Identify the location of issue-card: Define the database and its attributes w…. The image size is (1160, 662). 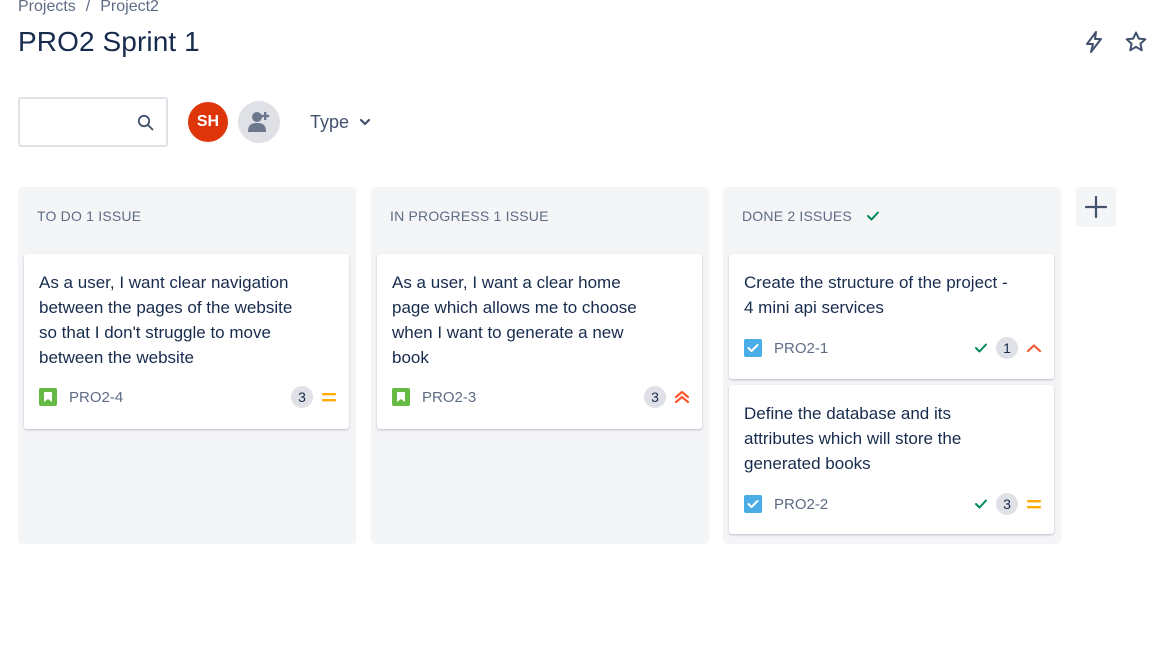
(891, 459).